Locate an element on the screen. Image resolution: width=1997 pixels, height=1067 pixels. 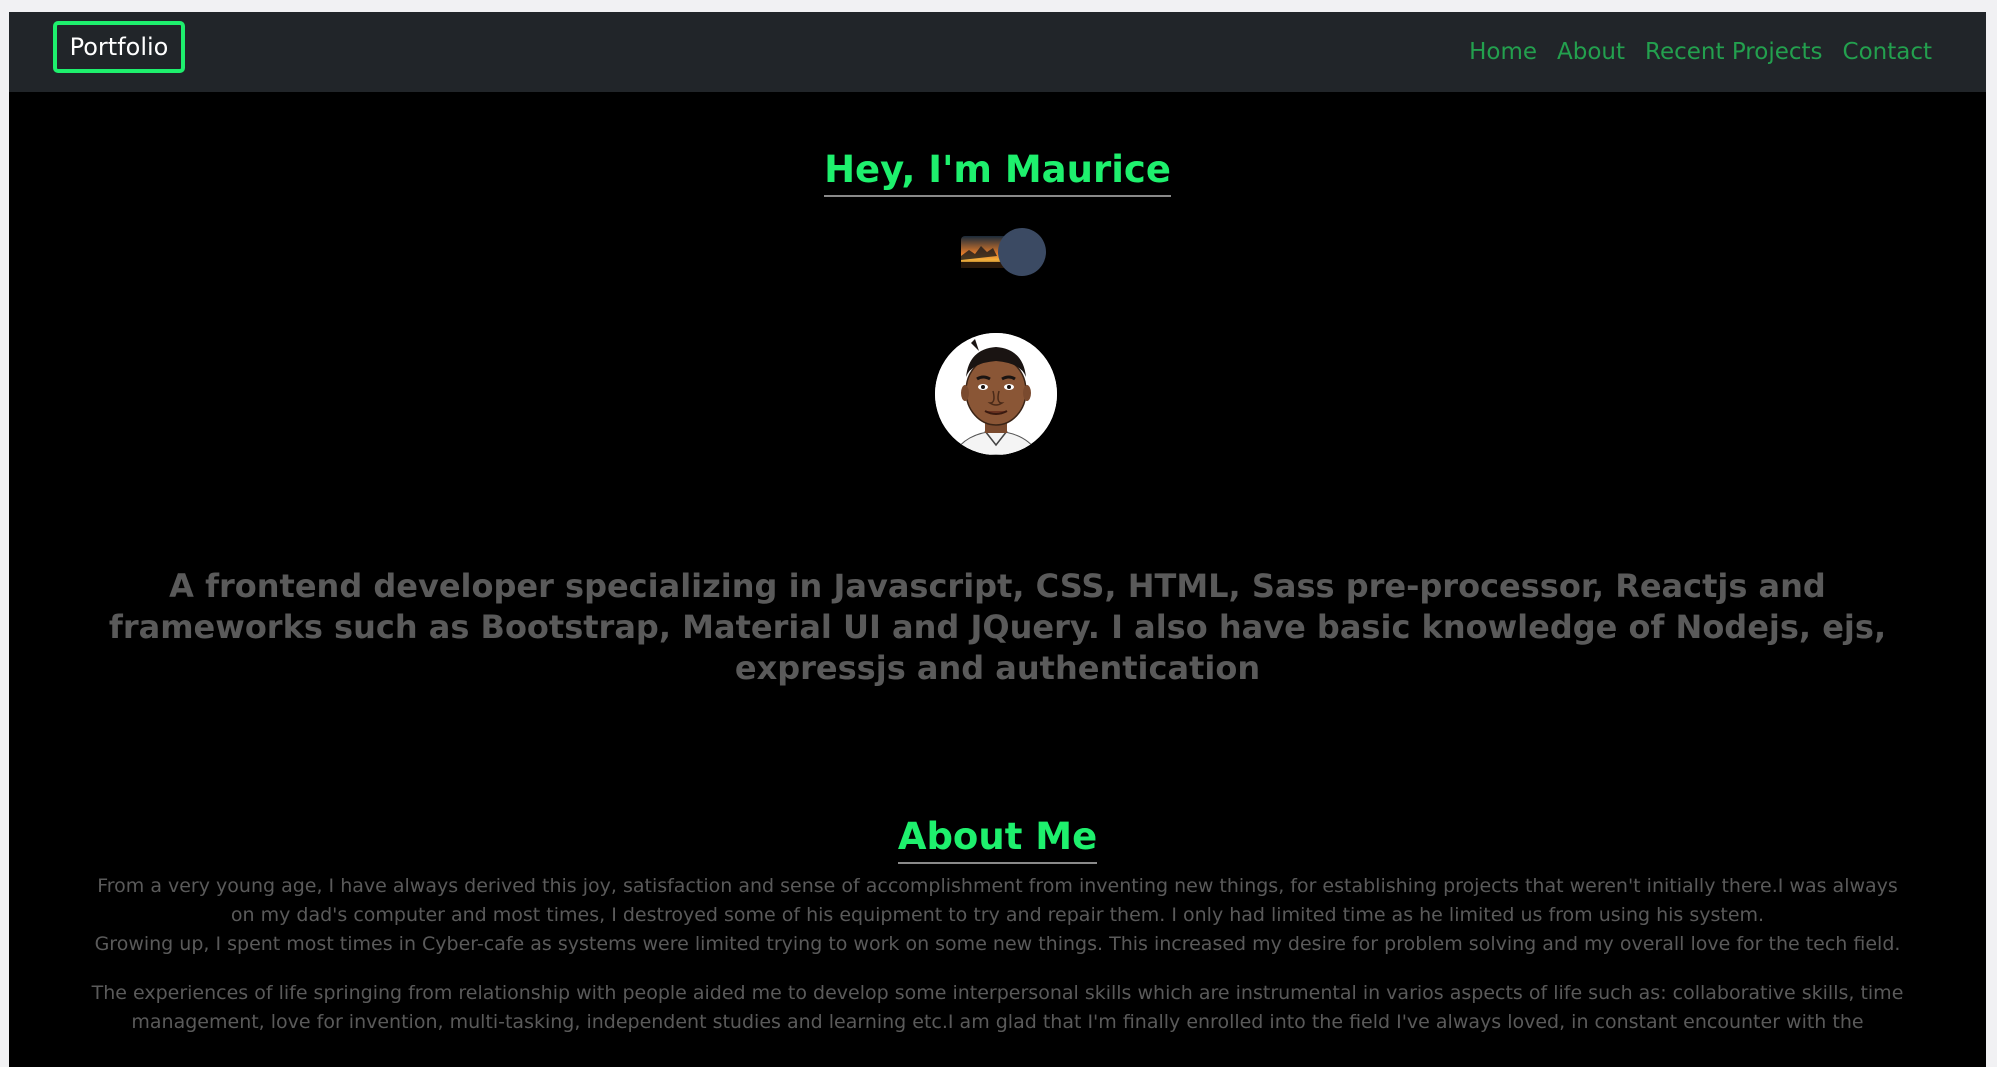
nav-links: Home About Recent Projects Contact is located at coordinates (1700, 52).